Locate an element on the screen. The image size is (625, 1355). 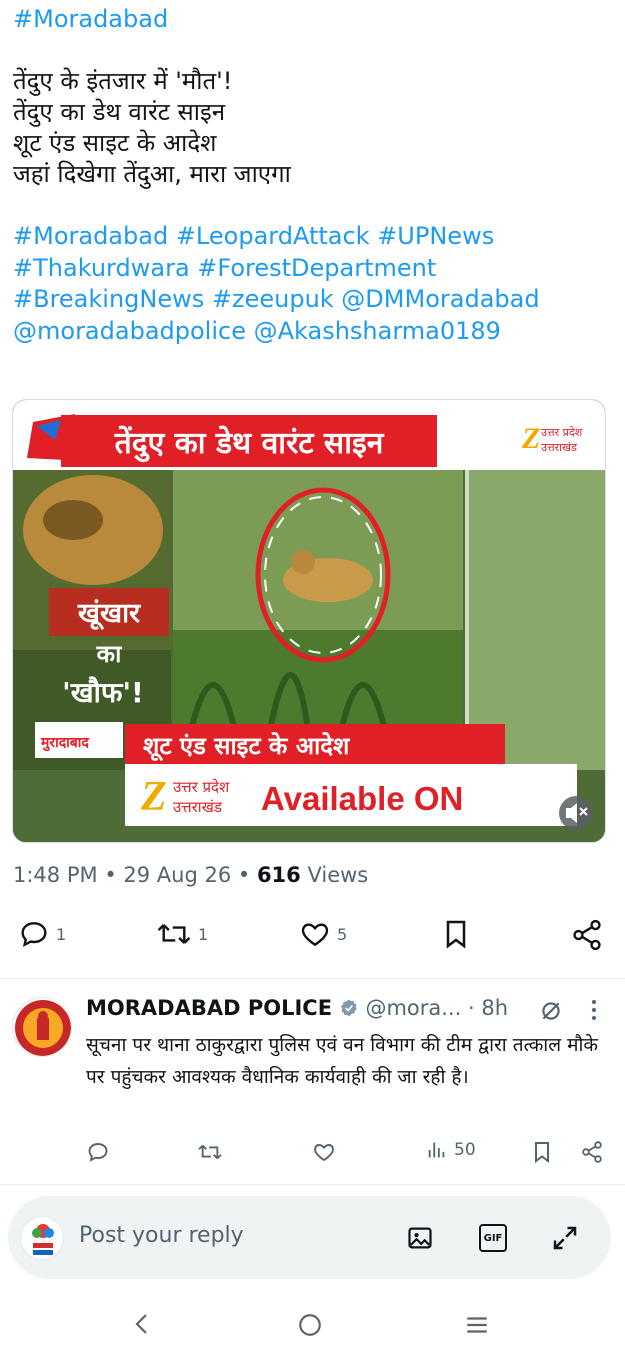
like-count: 5 is located at coordinates (342, 934).